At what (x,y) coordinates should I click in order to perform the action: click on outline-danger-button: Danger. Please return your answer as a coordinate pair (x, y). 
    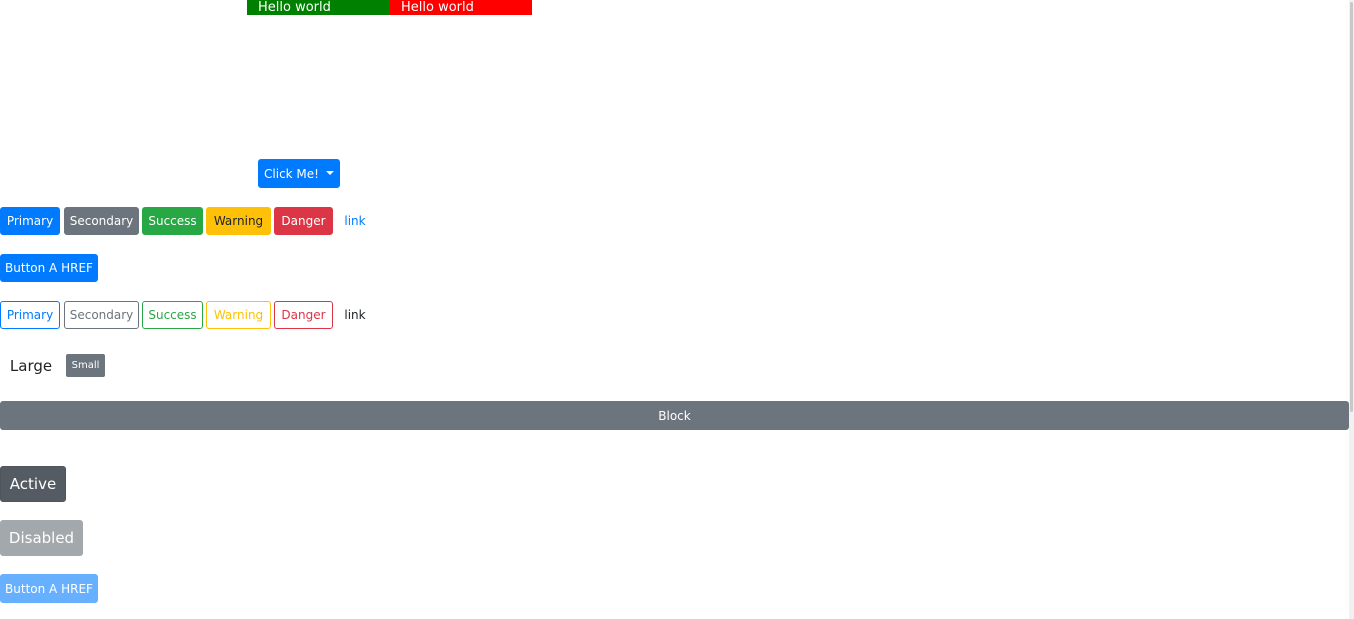
    Looking at the image, I should click on (303, 315).